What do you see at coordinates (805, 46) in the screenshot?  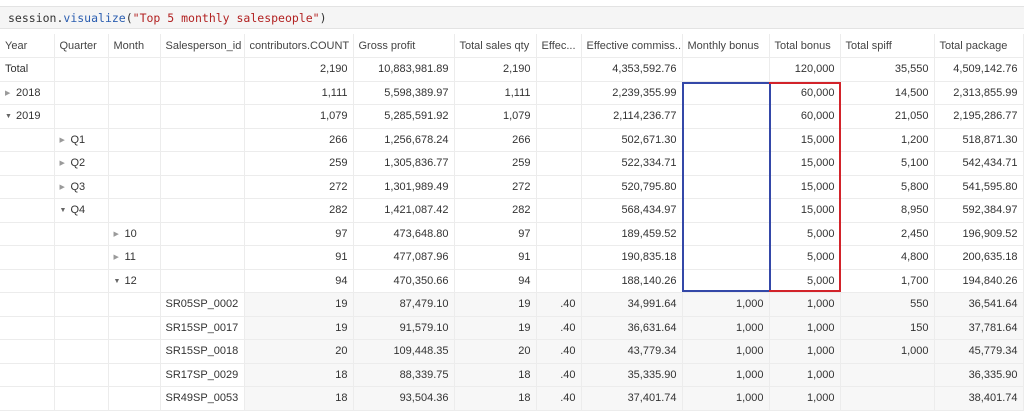 I see `col-header-total-bonus: Total bonus` at bounding box center [805, 46].